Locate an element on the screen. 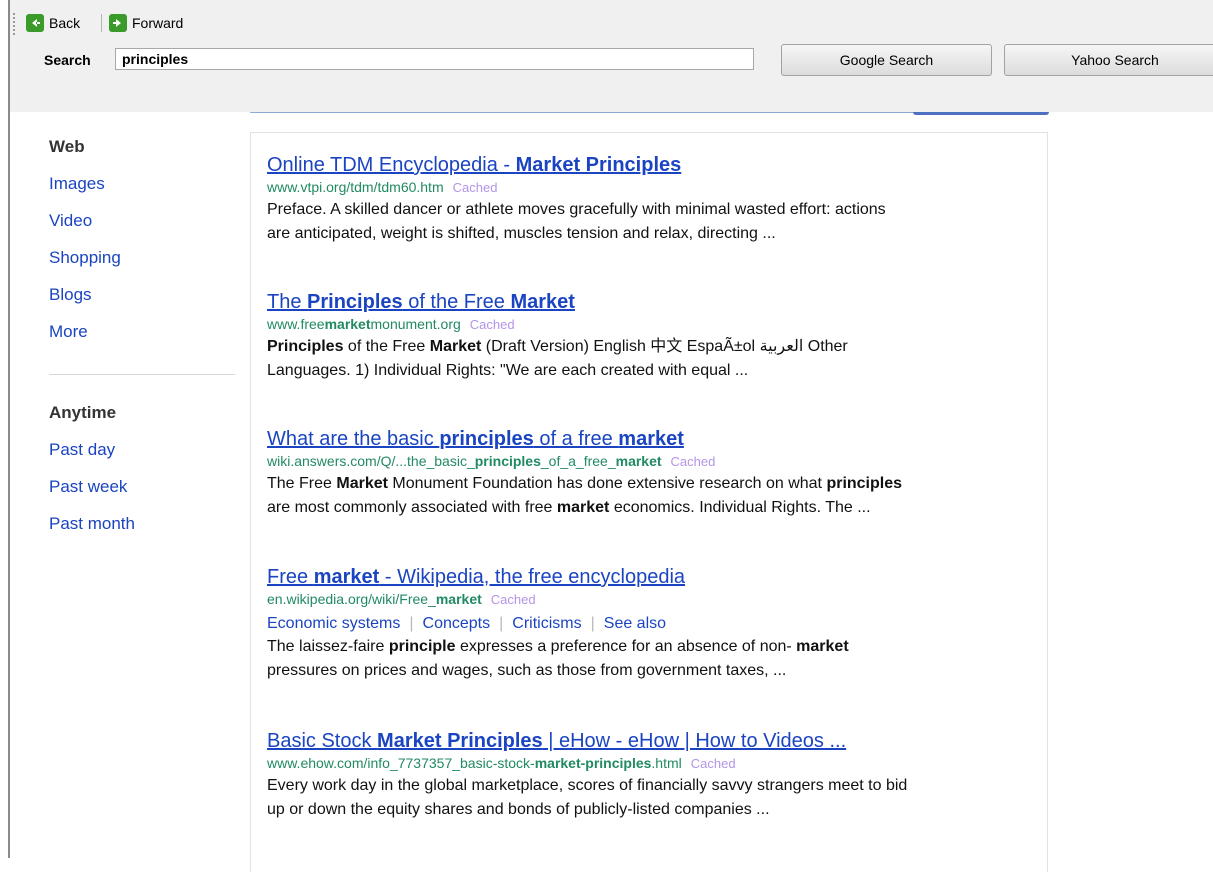  text-segment: .html is located at coordinates (666, 763).